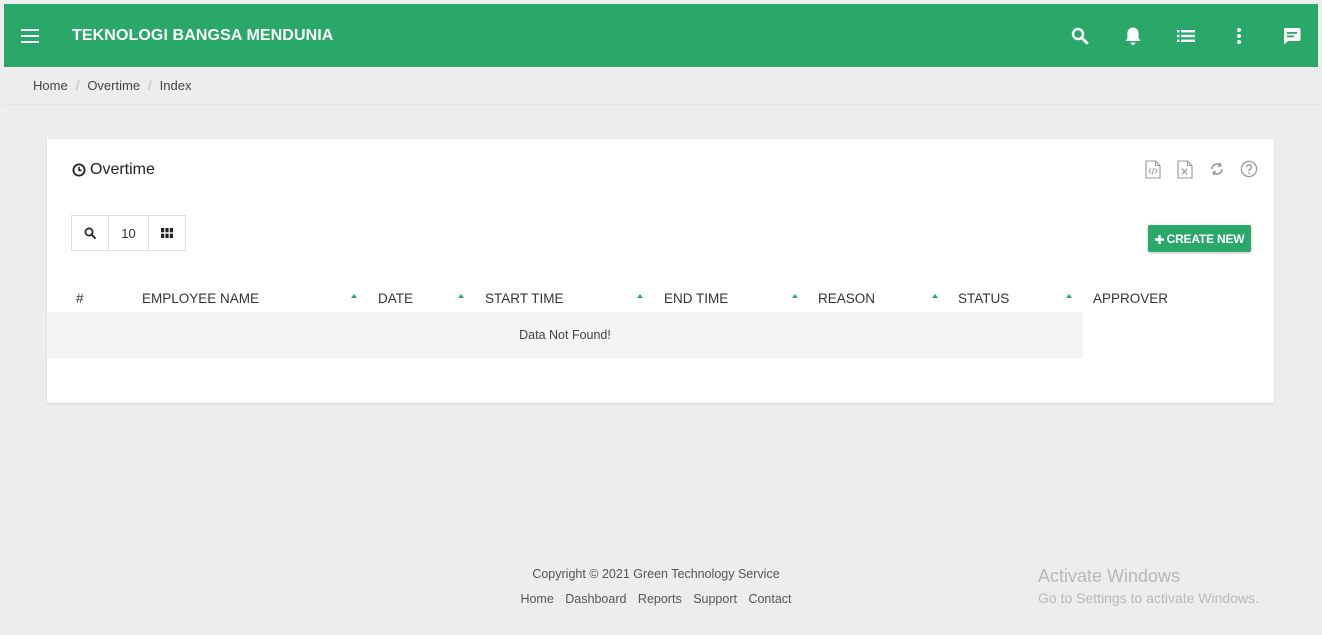 This screenshot has height=635, width=1322. I want to click on export-excel-icon, so click(1185, 169).